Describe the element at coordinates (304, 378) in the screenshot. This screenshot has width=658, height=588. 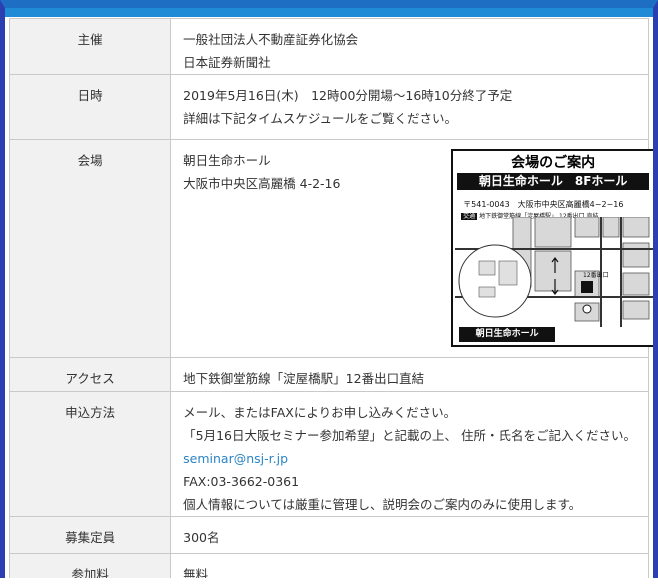
I see `access-line-1: 地下鉄御堂筋線「淀屋橋駅」12番出口直結` at that location.